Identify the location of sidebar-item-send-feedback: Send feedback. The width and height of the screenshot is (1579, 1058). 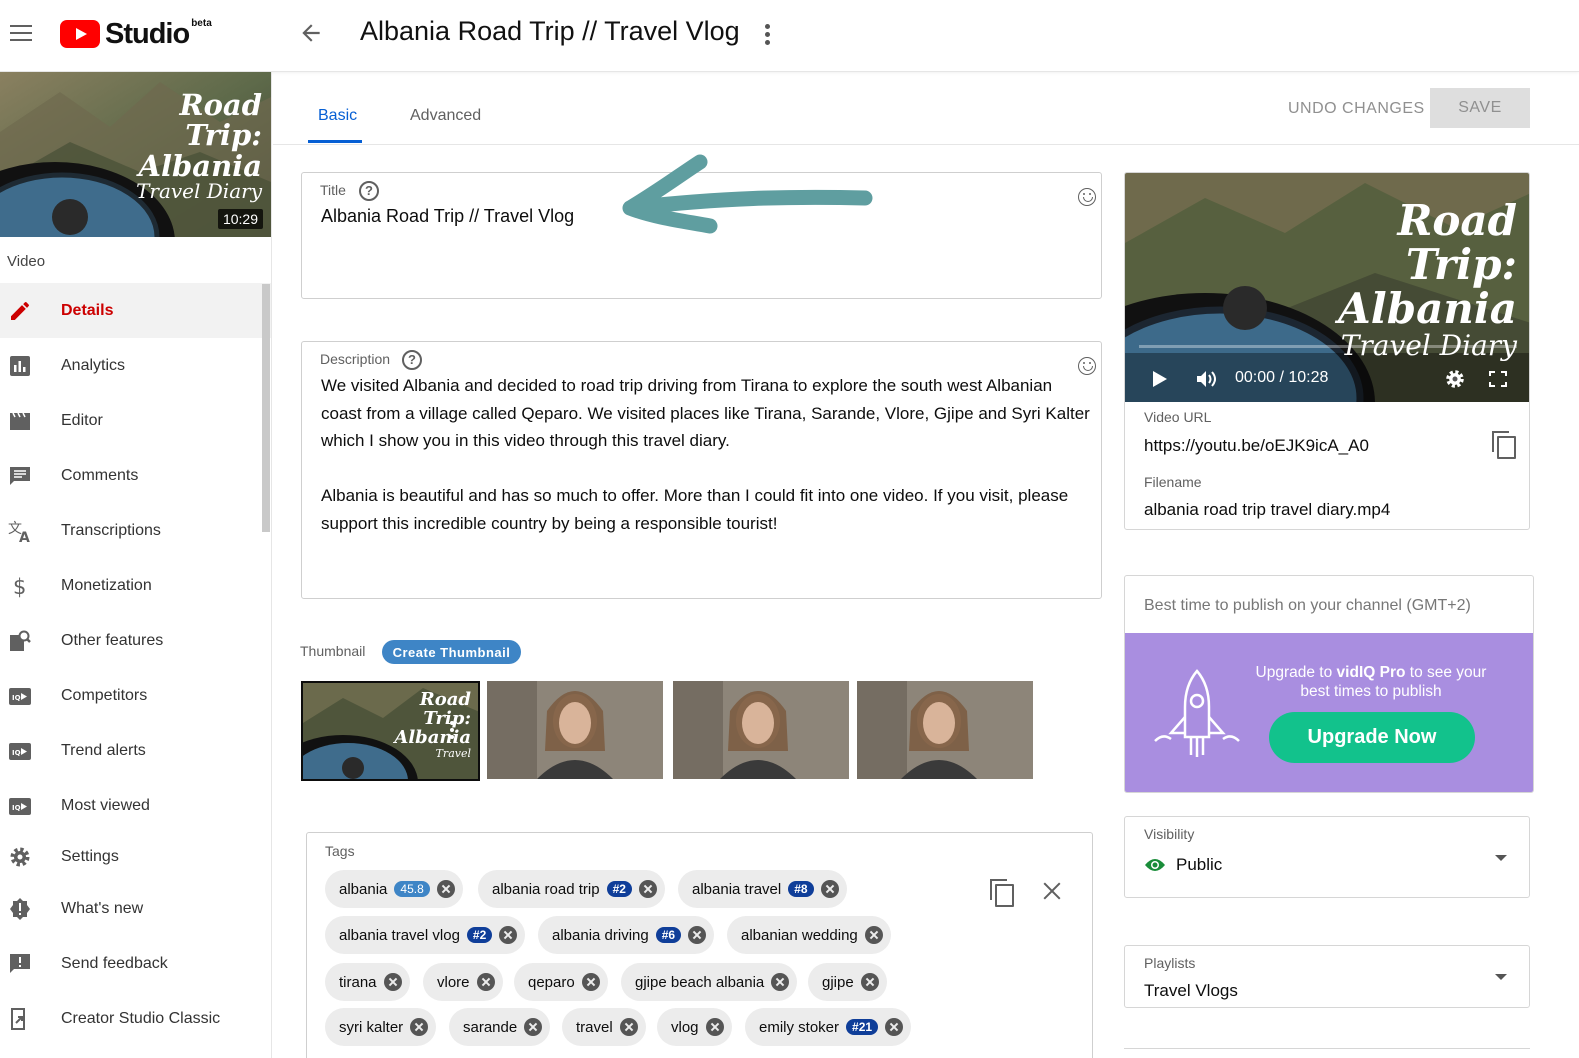
(135, 963).